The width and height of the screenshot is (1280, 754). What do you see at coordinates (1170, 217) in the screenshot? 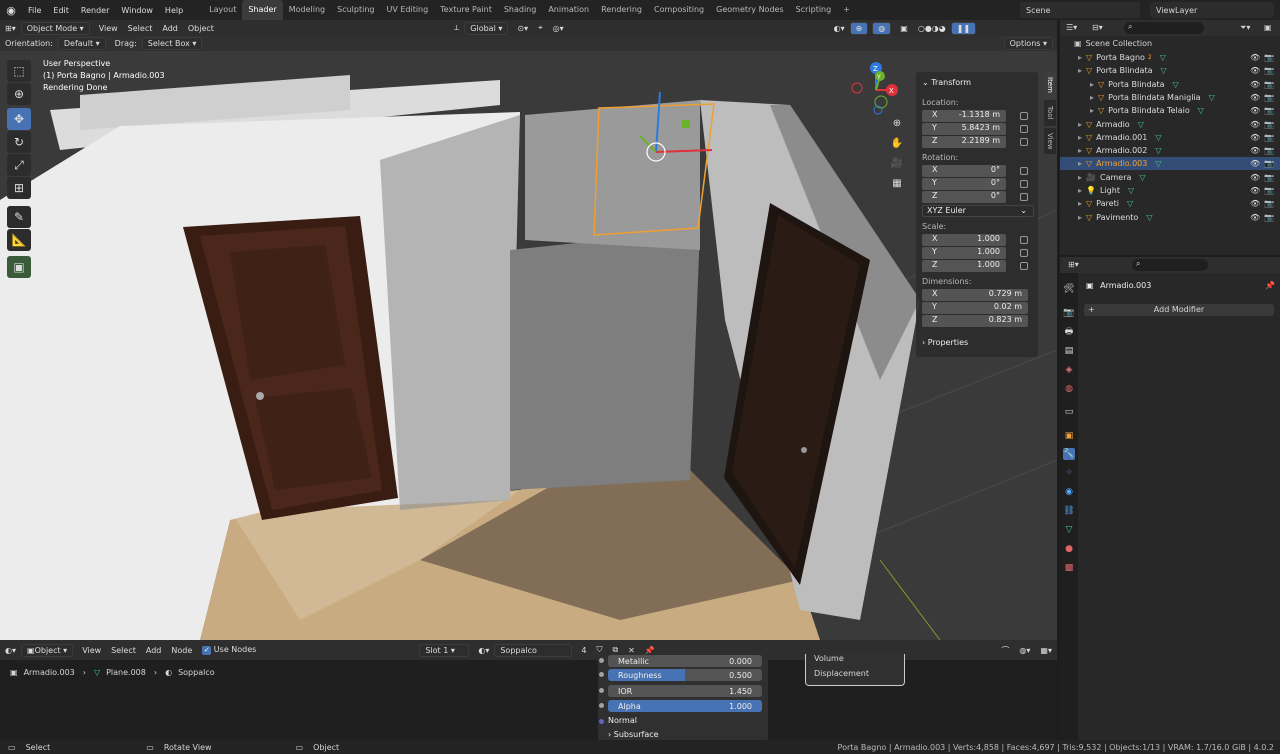
I see `outliner-item: ▸ ▽ Pavimento ▽ 👁 📷` at bounding box center [1170, 217].